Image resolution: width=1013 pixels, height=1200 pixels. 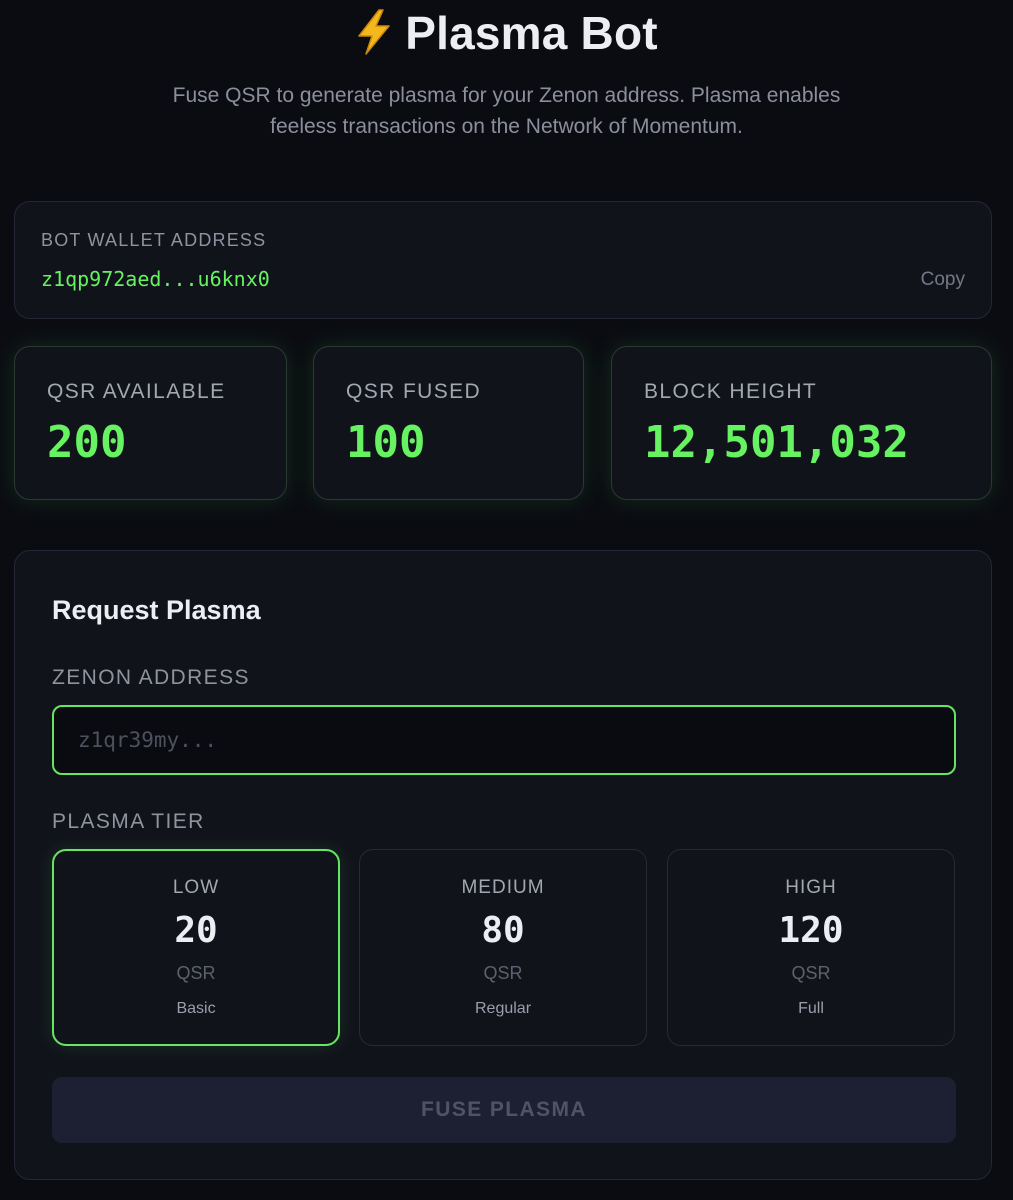 What do you see at coordinates (943, 280) in the screenshot?
I see `copy-address-button: Copy` at bounding box center [943, 280].